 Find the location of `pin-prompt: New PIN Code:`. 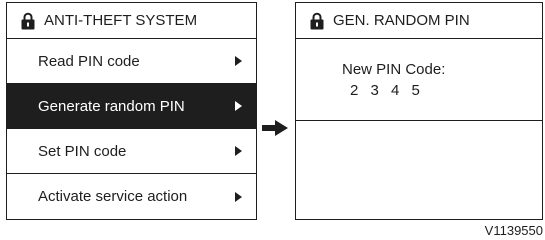

pin-prompt: New PIN Code: is located at coordinates (394, 69).